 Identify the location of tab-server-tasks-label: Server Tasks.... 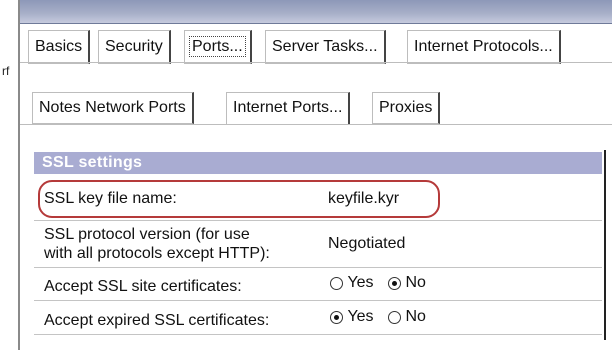
(325, 46).